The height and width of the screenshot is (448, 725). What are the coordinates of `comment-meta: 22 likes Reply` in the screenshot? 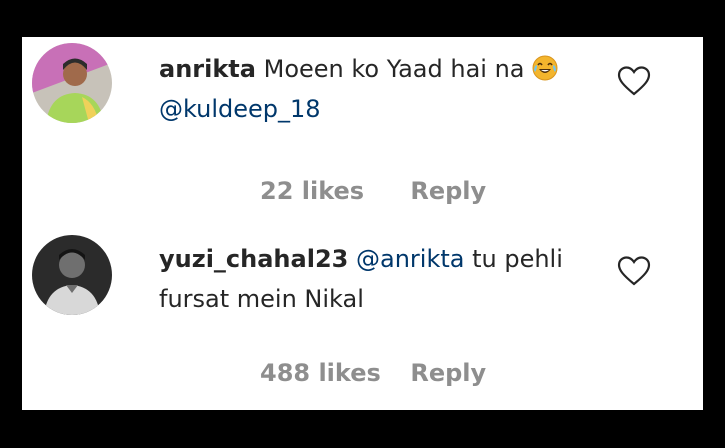 It's located at (373, 191).